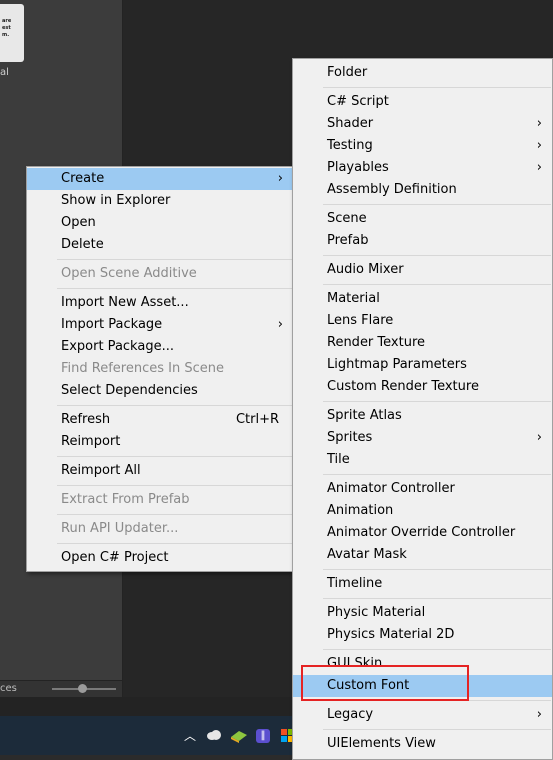 The width and height of the screenshot is (553, 760). Describe the element at coordinates (422, 270) in the screenshot. I see `create-submenu-item-audio-mixer: Audio Mixer` at that location.